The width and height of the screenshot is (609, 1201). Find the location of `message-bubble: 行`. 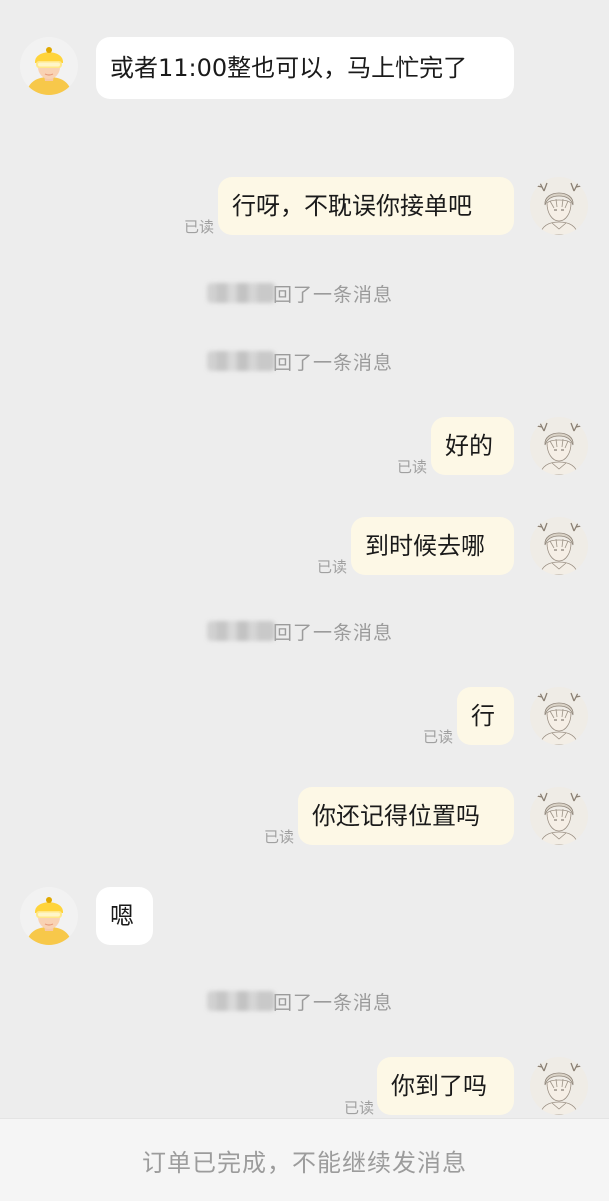

message-bubble: 行 is located at coordinates (485, 716).